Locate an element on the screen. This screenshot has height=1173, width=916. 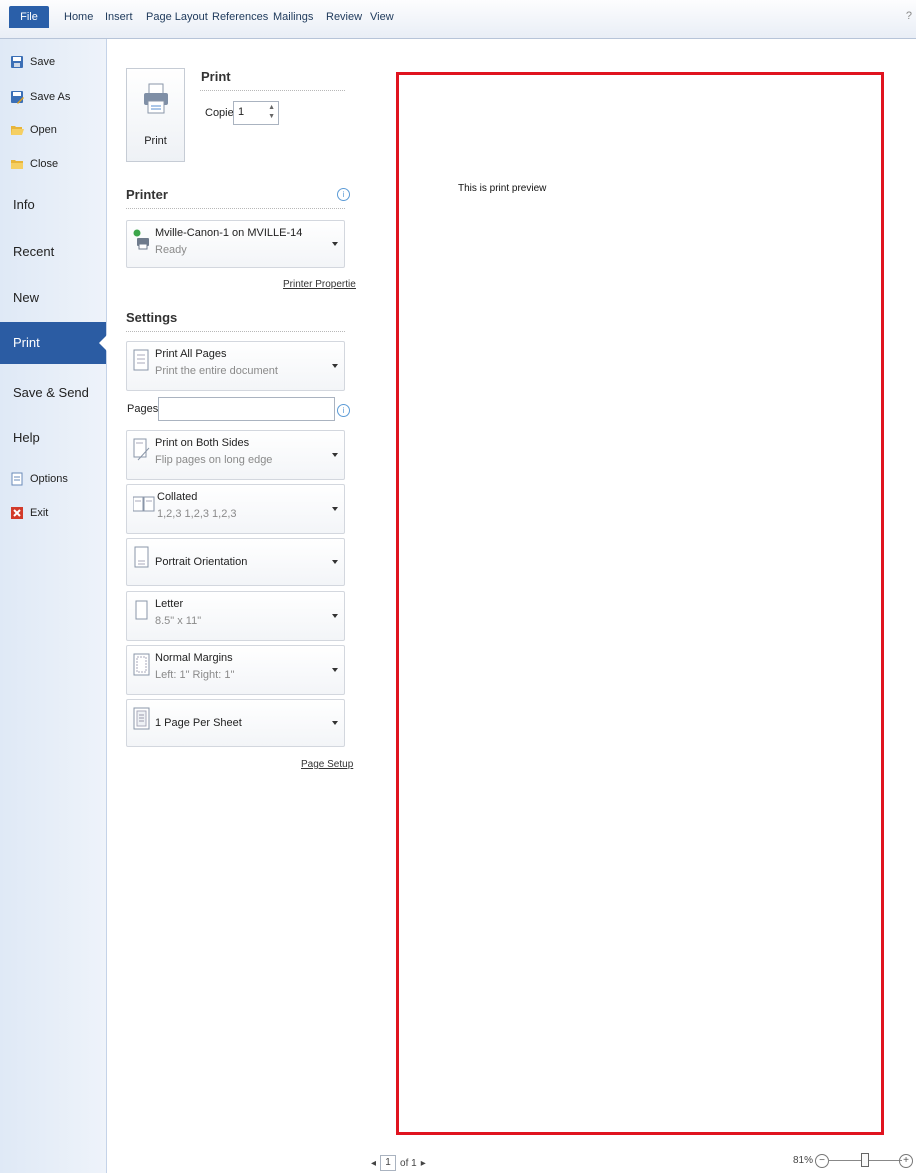
zoom-in-icon: + is located at coordinates (906, 1161).